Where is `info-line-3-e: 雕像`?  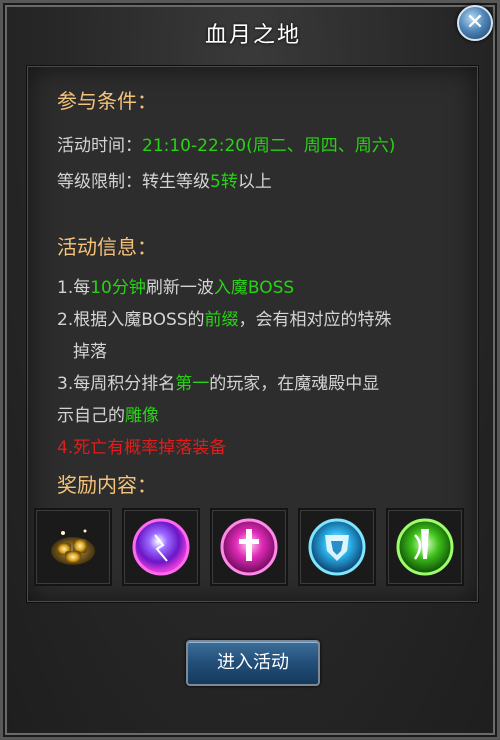 info-line-3-e: 雕像 is located at coordinates (142, 416).